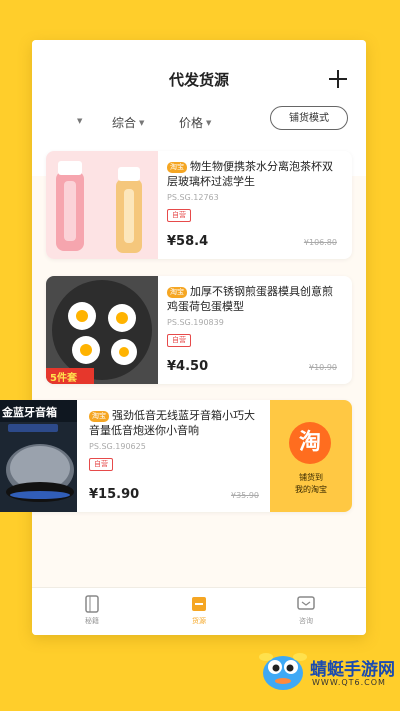 Image resolution: width=400 pixels, height=711 pixels. What do you see at coordinates (250, 174) in the screenshot?
I see `product-name-text: 物生物便携茶水分离泡茶杯双层玻璃杯过滤学生` at bounding box center [250, 174].